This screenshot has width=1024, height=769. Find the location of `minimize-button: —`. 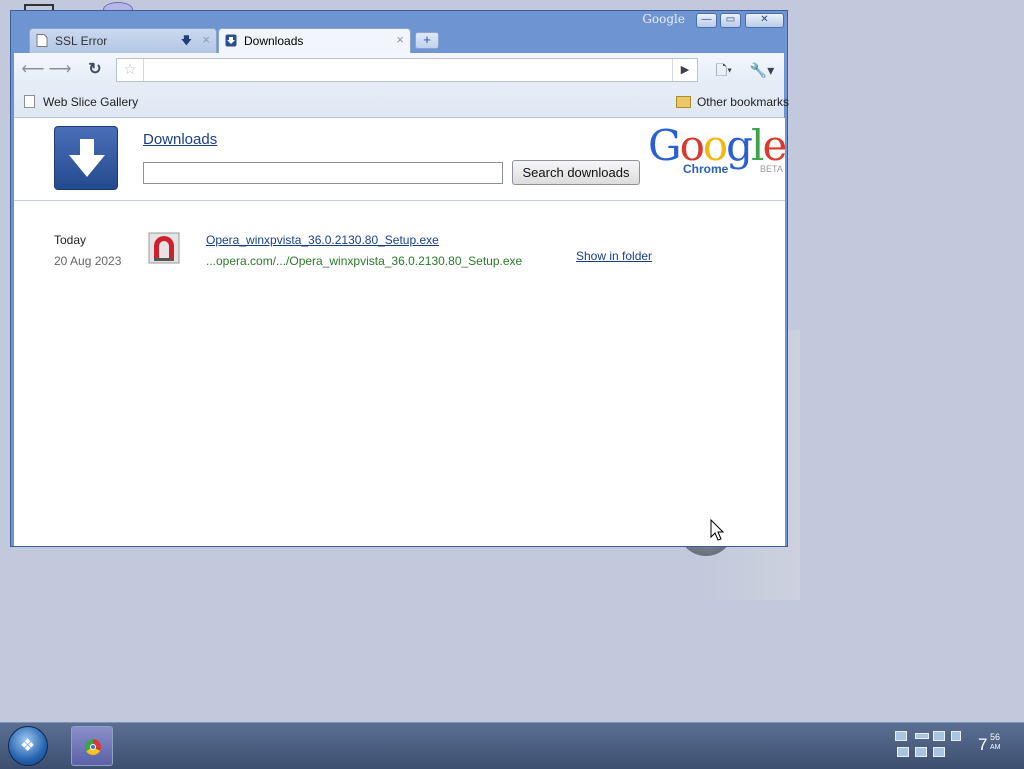

minimize-button: — is located at coordinates (706, 20).